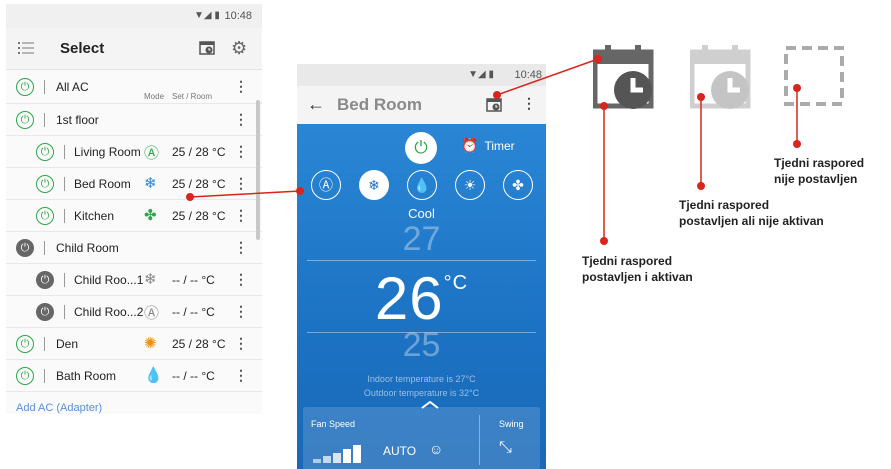 The image size is (891, 469). Describe the element at coordinates (77, 120) in the screenshot. I see `list-item-label: 1st floor` at that location.